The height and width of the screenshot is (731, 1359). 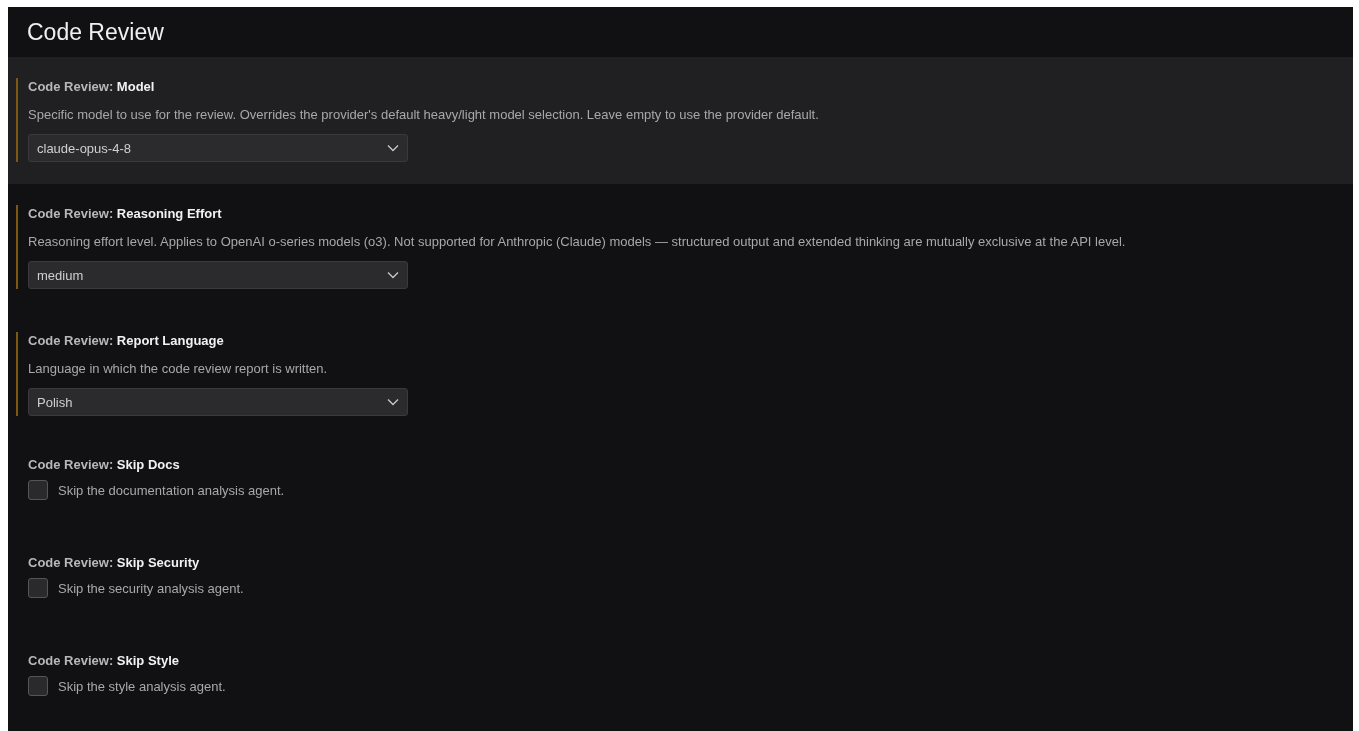 What do you see at coordinates (178, 369) in the screenshot?
I see `setting-description: Language in which the code review report is written.` at bounding box center [178, 369].